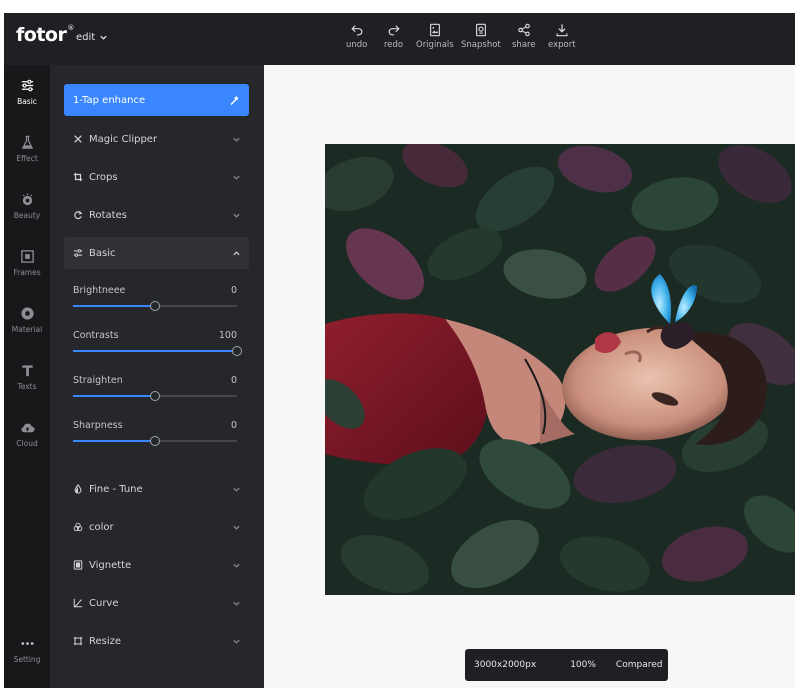 This screenshot has height=700, width=800. What do you see at coordinates (356, 36) in the screenshot?
I see `undo-button: undo` at bounding box center [356, 36].